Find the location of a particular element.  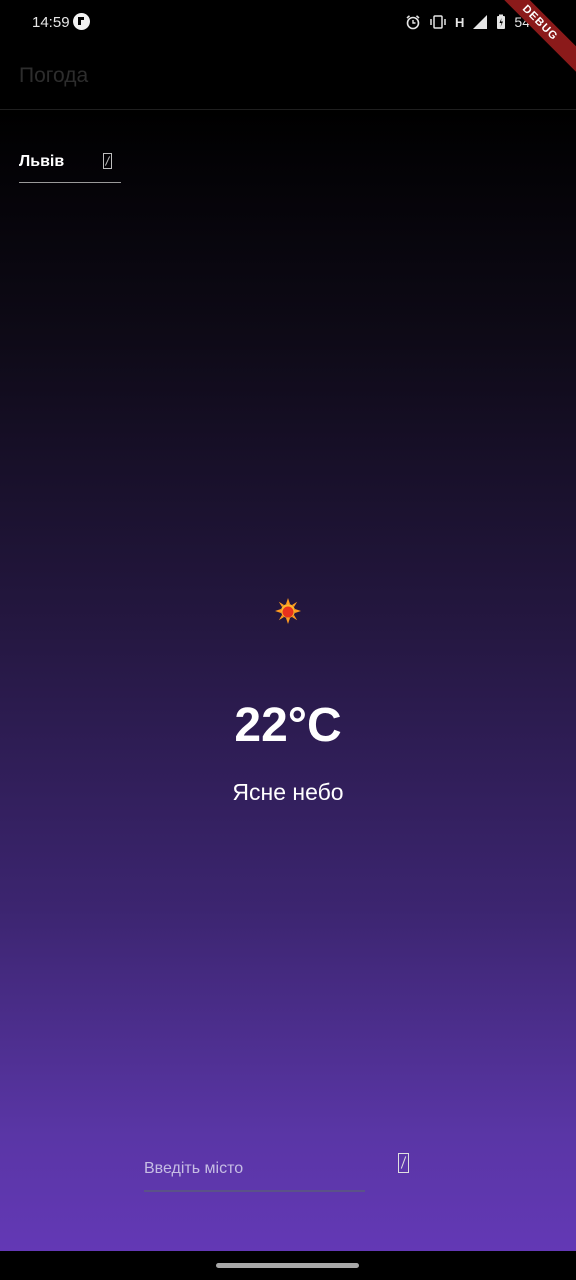

weather-condition: Ясне небо is located at coordinates (288, 792).